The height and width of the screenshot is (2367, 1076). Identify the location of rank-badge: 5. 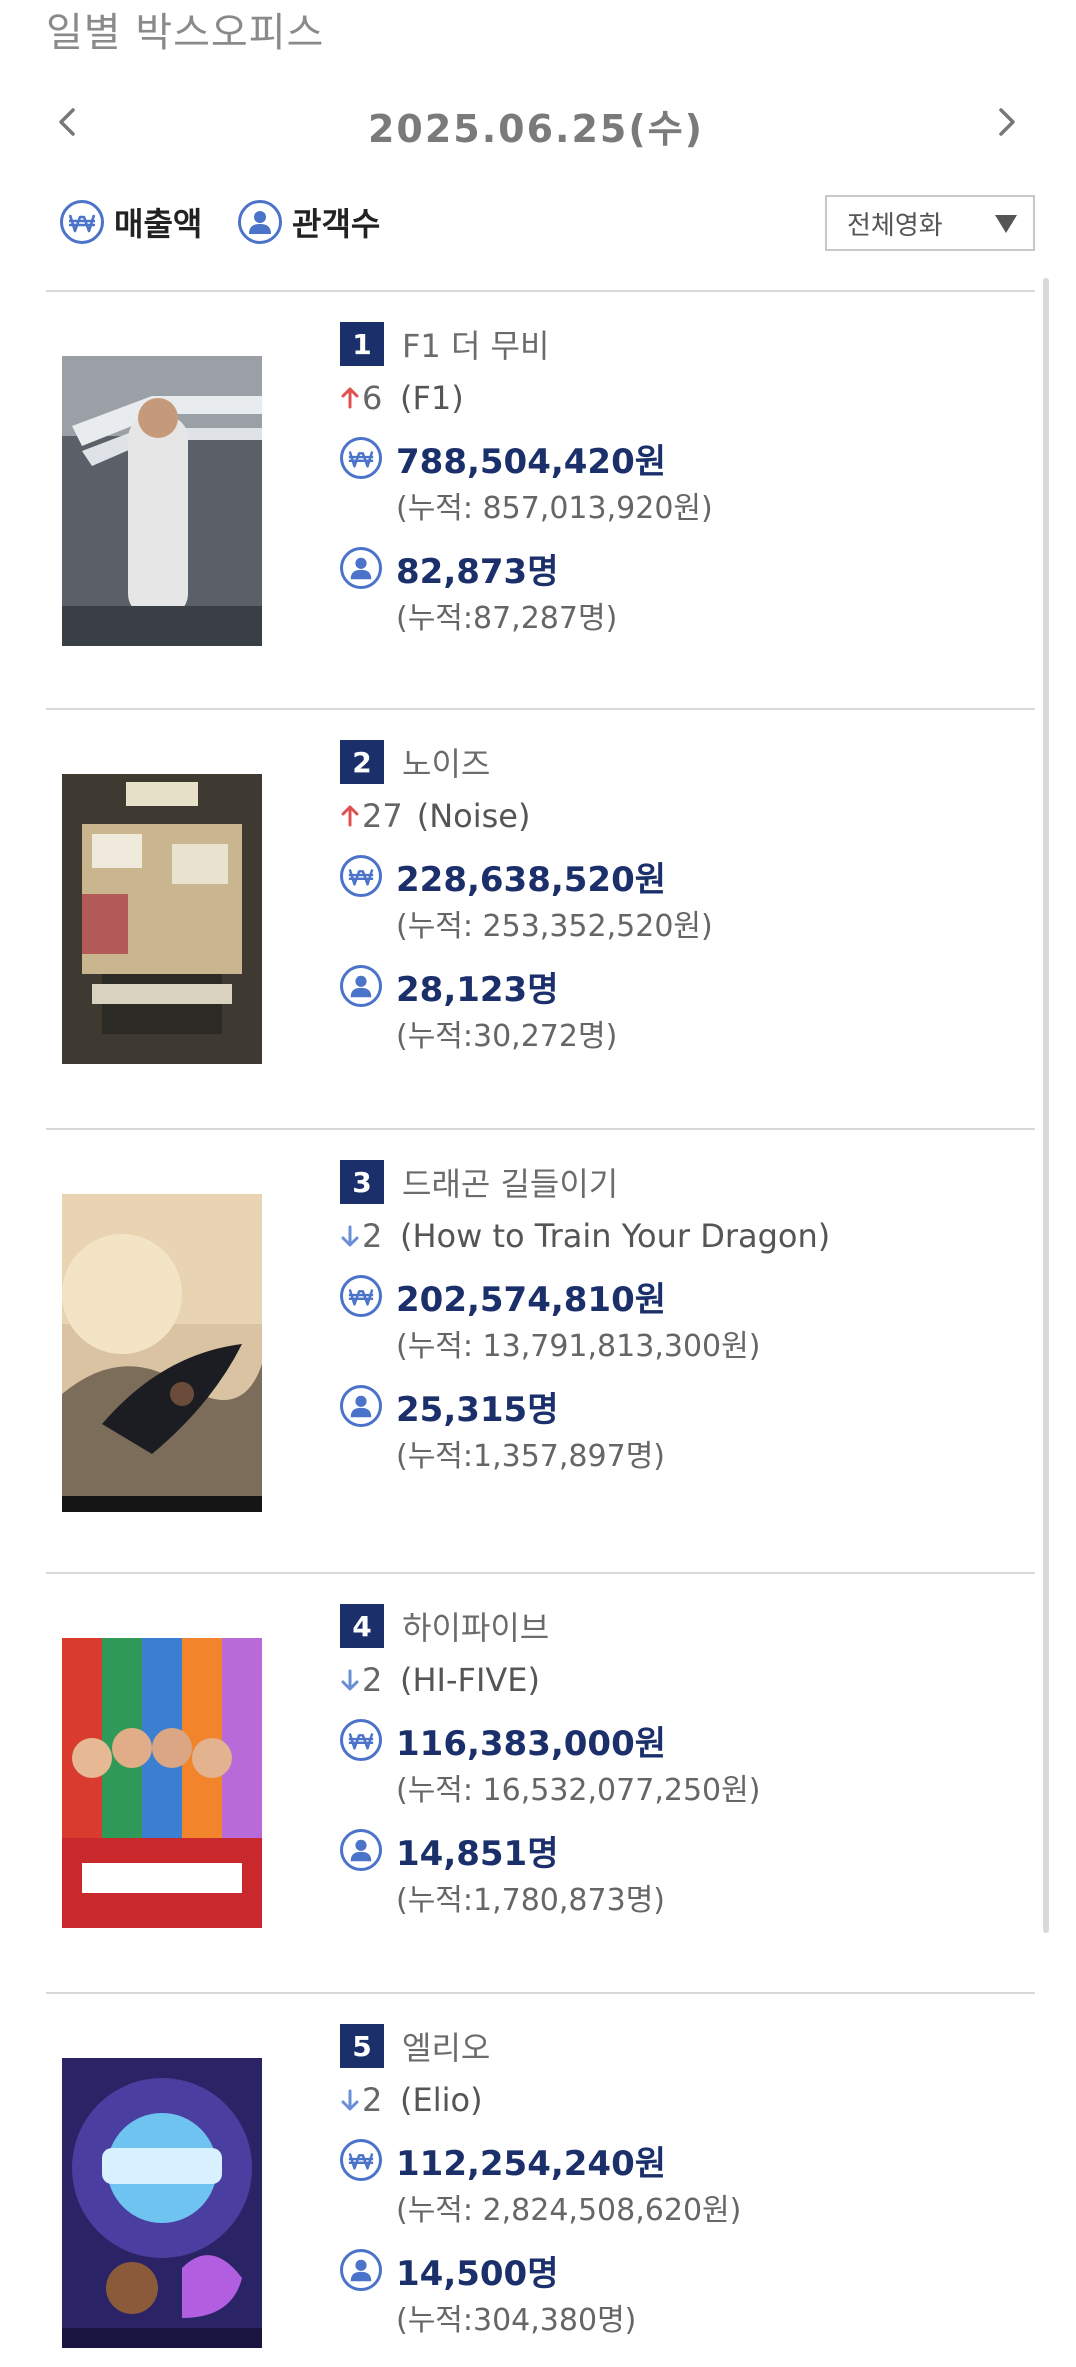
(362, 2046).